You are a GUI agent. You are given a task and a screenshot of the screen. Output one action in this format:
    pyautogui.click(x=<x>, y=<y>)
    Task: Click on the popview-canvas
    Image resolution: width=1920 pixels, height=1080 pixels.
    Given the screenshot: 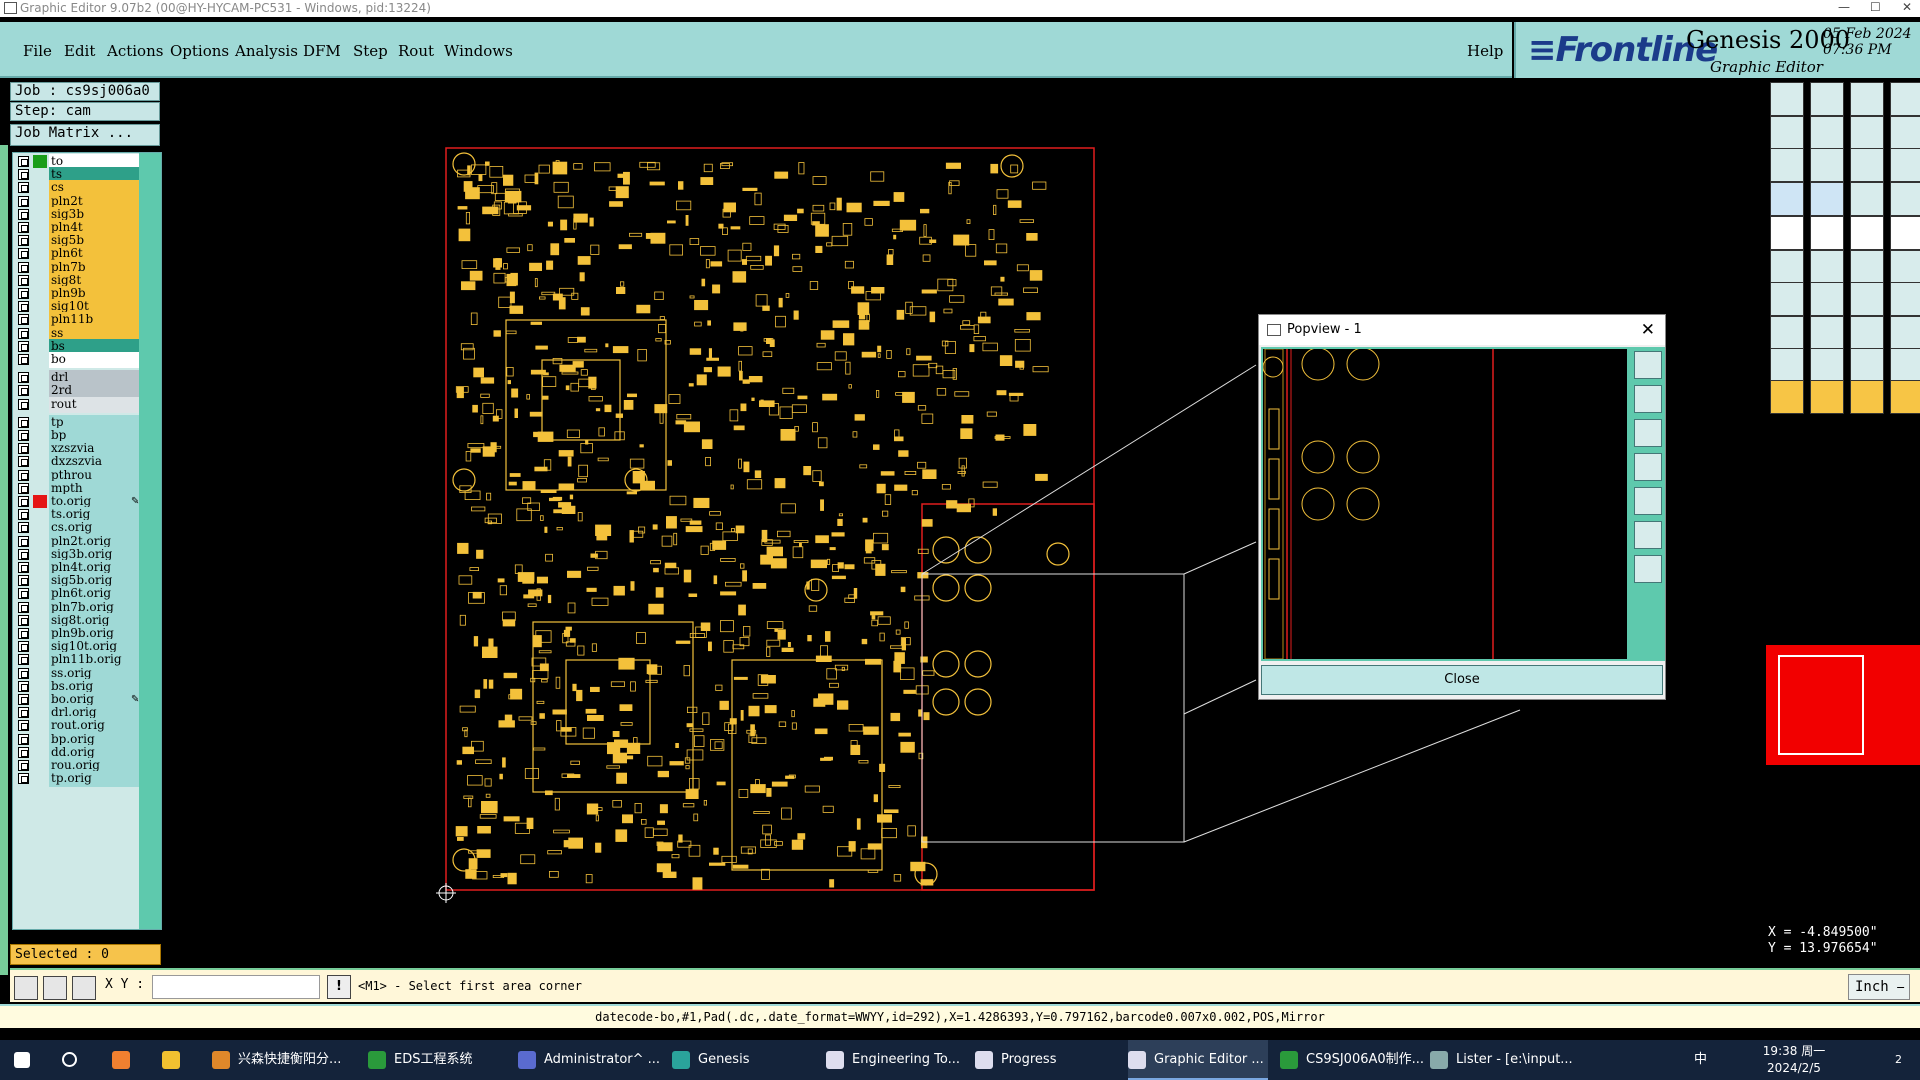 What is the action you would take?
    pyautogui.click(x=1445, y=504)
    